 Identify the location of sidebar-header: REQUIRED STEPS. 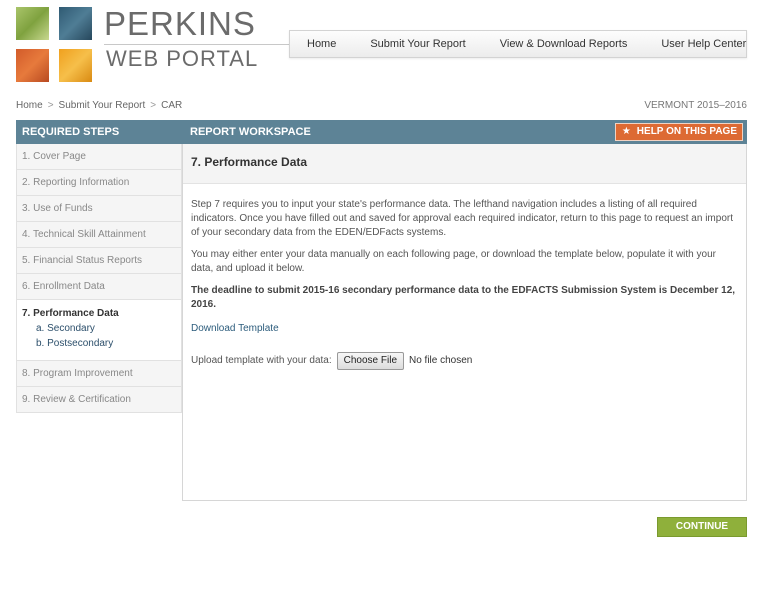
(99, 132).